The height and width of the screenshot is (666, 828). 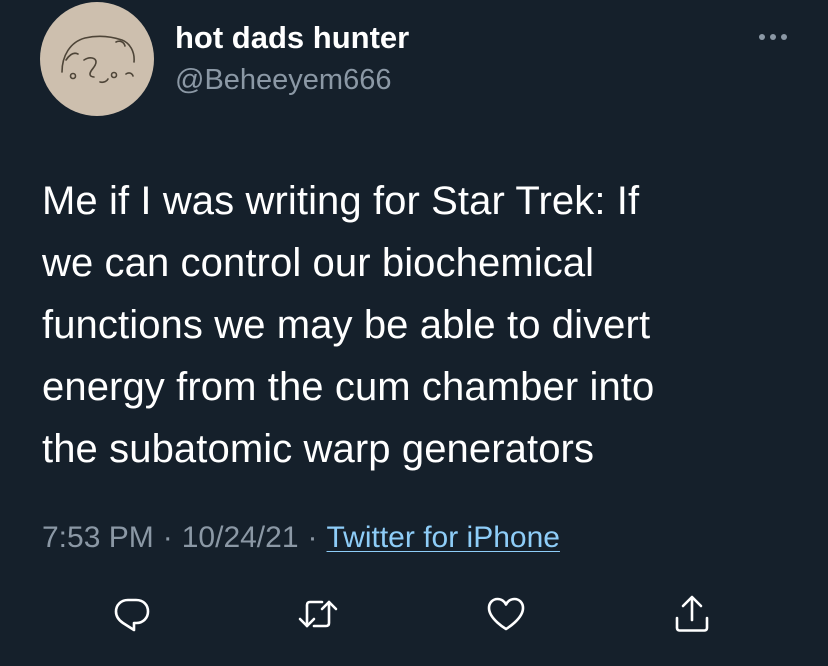 I want to click on author-handle: @Beheeyem666, so click(x=283, y=80).